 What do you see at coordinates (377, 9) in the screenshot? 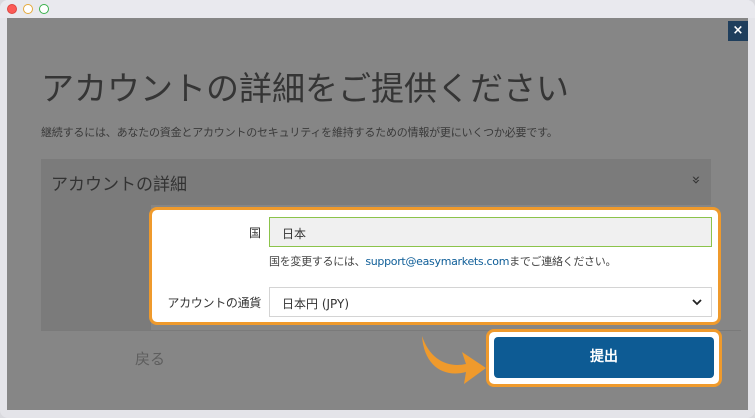
I see `window-titlebar` at bounding box center [377, 9].